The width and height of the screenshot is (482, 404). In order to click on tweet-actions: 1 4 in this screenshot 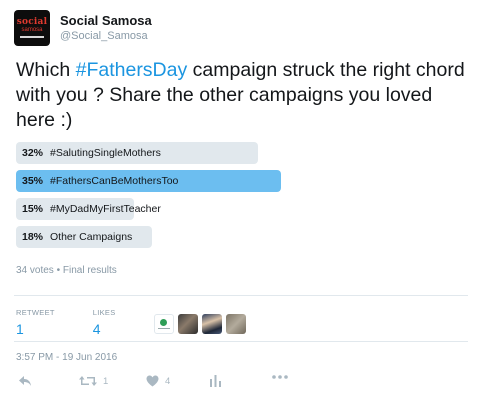, I will do `click(166, 385)`.